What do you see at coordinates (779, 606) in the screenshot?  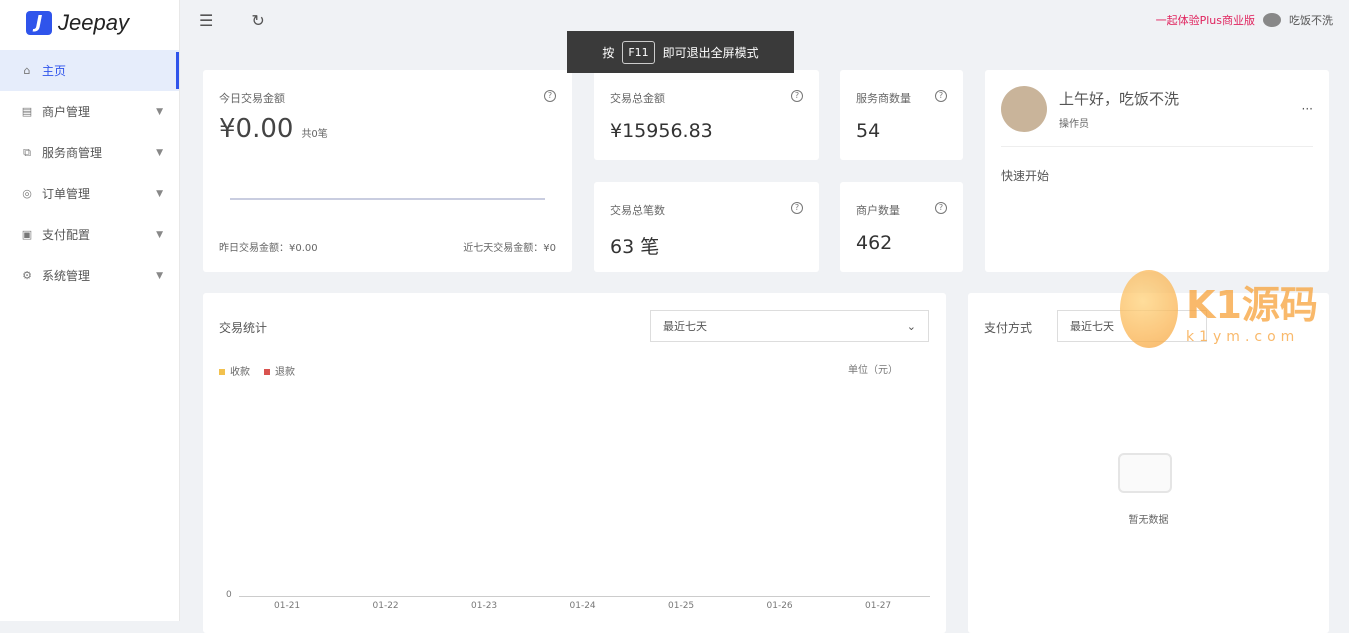 I see `x-tick-label: 01-26` at bounding box center [779, 606].